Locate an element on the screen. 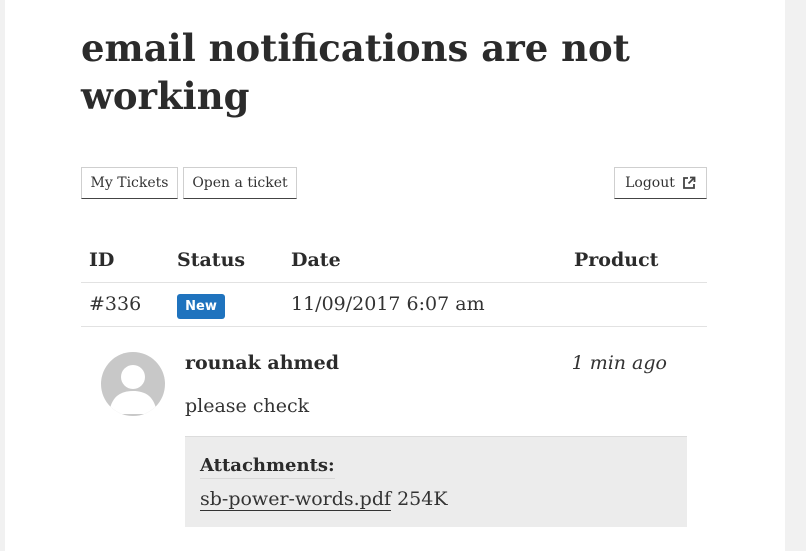  reply-author: rounak ahmed is located at coordinates (262, 363).